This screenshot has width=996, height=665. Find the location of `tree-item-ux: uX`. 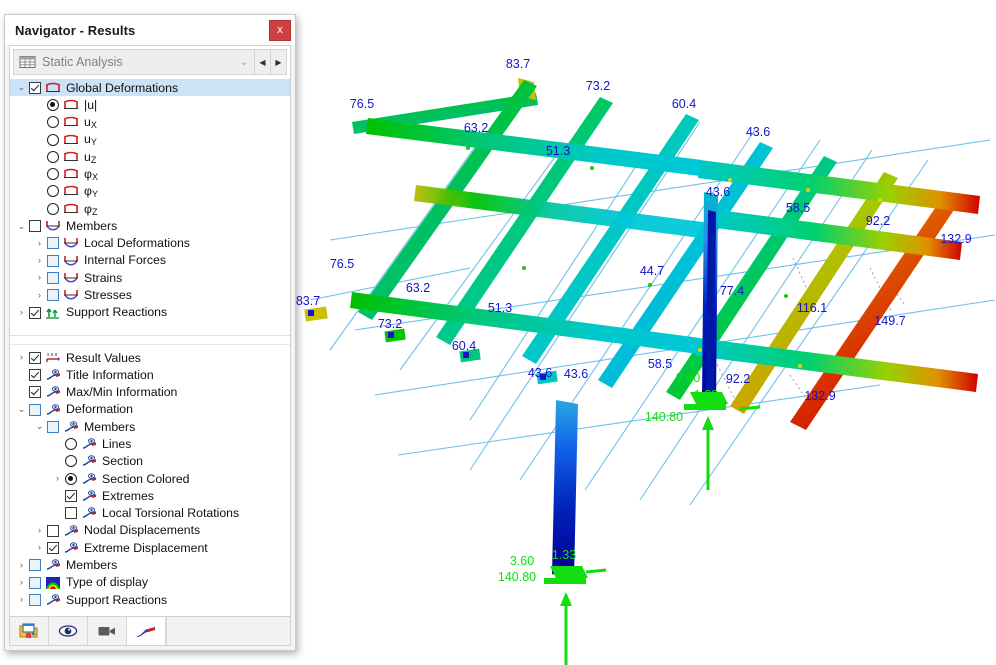

tree-item-ux: uX is located at coordinates (150, 122).